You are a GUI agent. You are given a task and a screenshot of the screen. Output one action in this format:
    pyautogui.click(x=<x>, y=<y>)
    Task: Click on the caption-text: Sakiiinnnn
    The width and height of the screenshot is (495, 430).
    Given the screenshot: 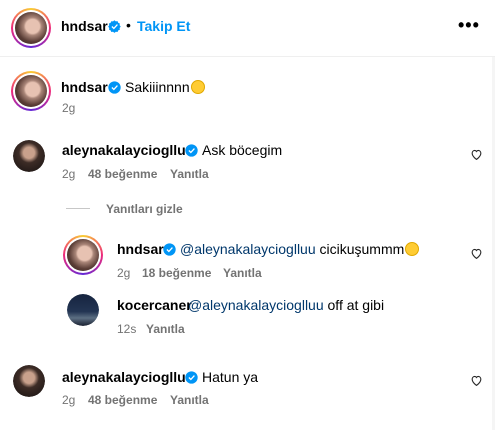 What is the action you would take?
    pyautogui.click(x=165, y=87)
    